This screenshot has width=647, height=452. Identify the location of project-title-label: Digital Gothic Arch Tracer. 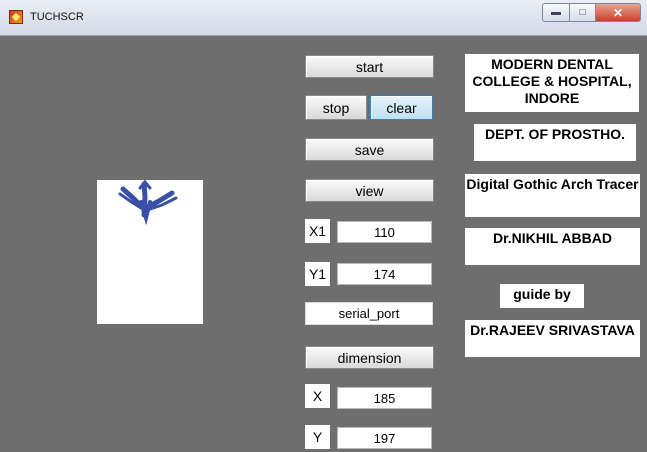
(552, 195).